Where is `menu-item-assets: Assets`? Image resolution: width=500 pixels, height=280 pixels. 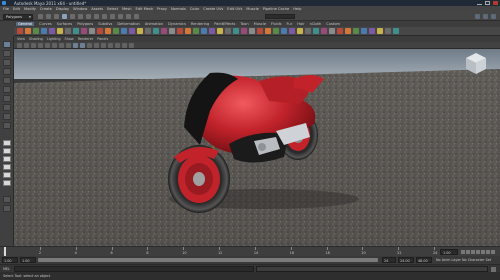
menu-item-assets: Assets is located at coordinates (97, 9).